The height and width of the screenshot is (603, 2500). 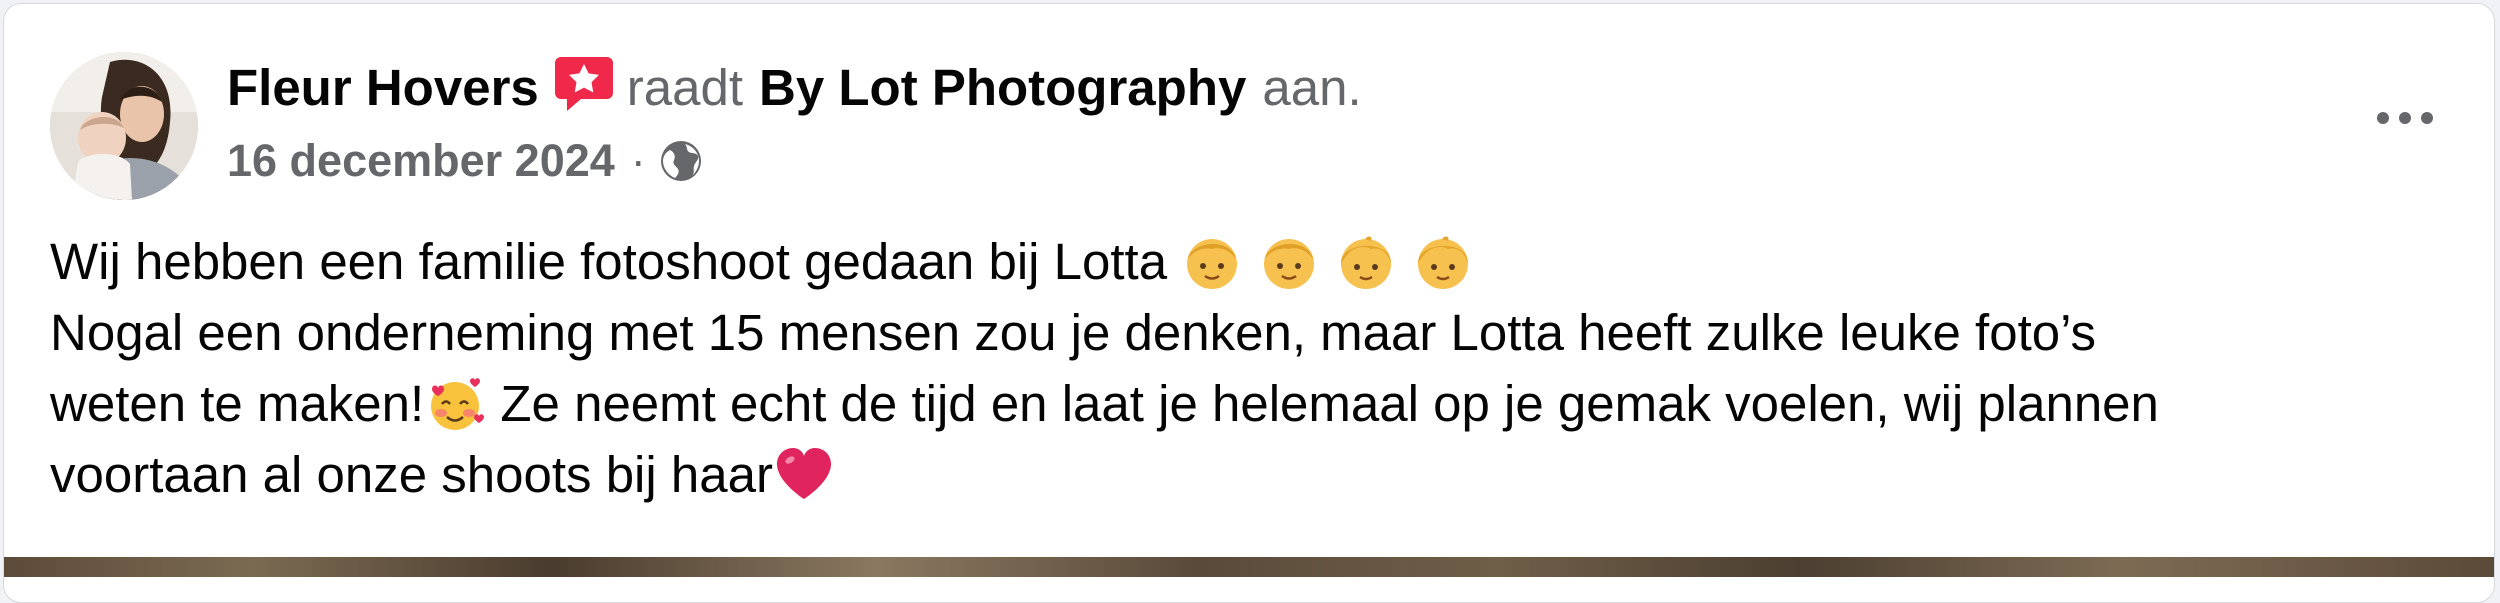 I want to click on post-line-4: voortaan al onze shoots bij haar, so click(x=1260, y=474).